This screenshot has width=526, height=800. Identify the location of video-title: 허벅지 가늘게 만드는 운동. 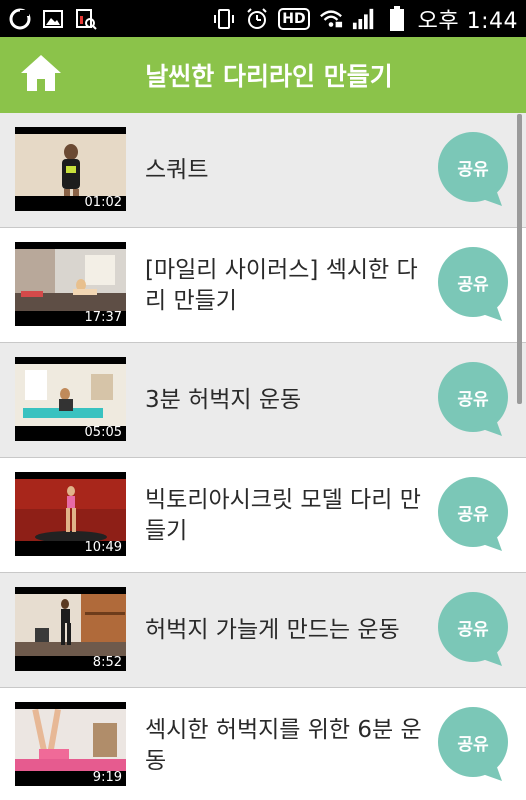
(287, 630).